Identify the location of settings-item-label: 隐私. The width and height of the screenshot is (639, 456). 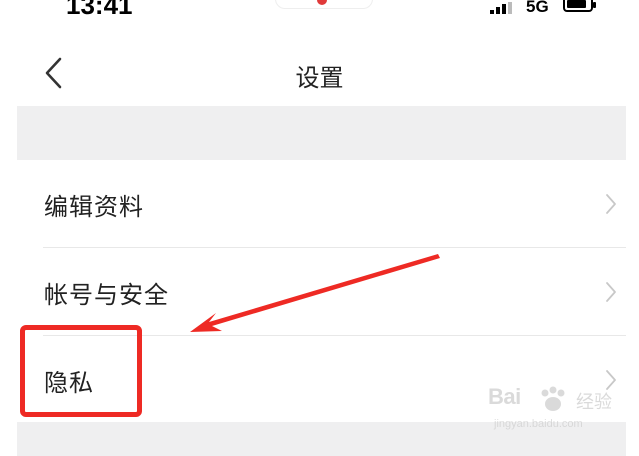
(69, 383).